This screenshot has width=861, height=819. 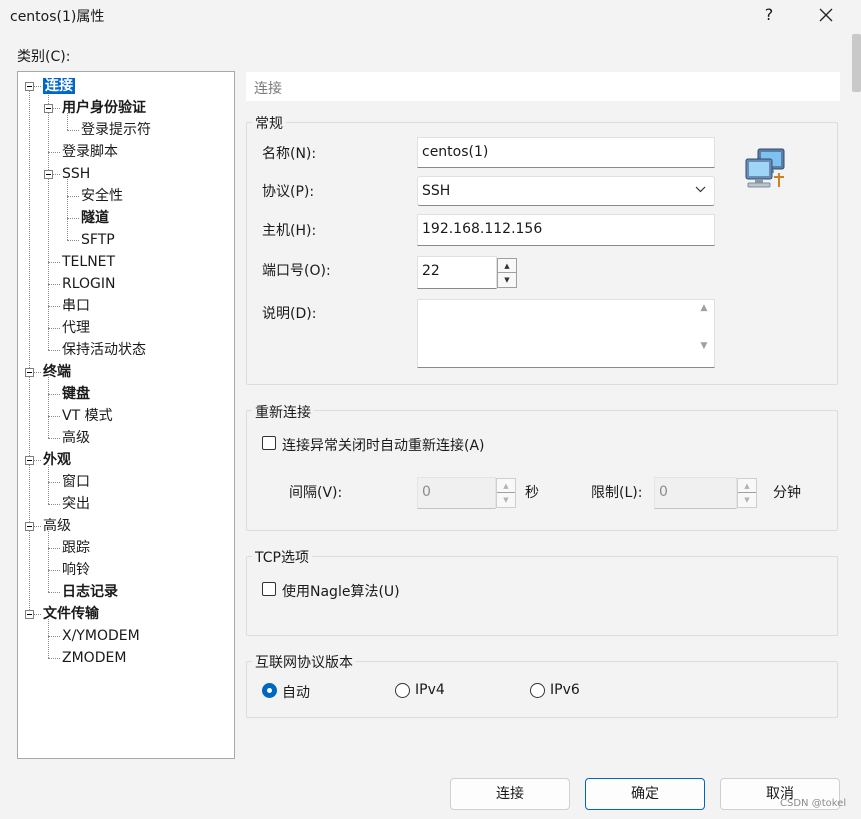 I want to click on close-icon, so click(x=826, y=15).